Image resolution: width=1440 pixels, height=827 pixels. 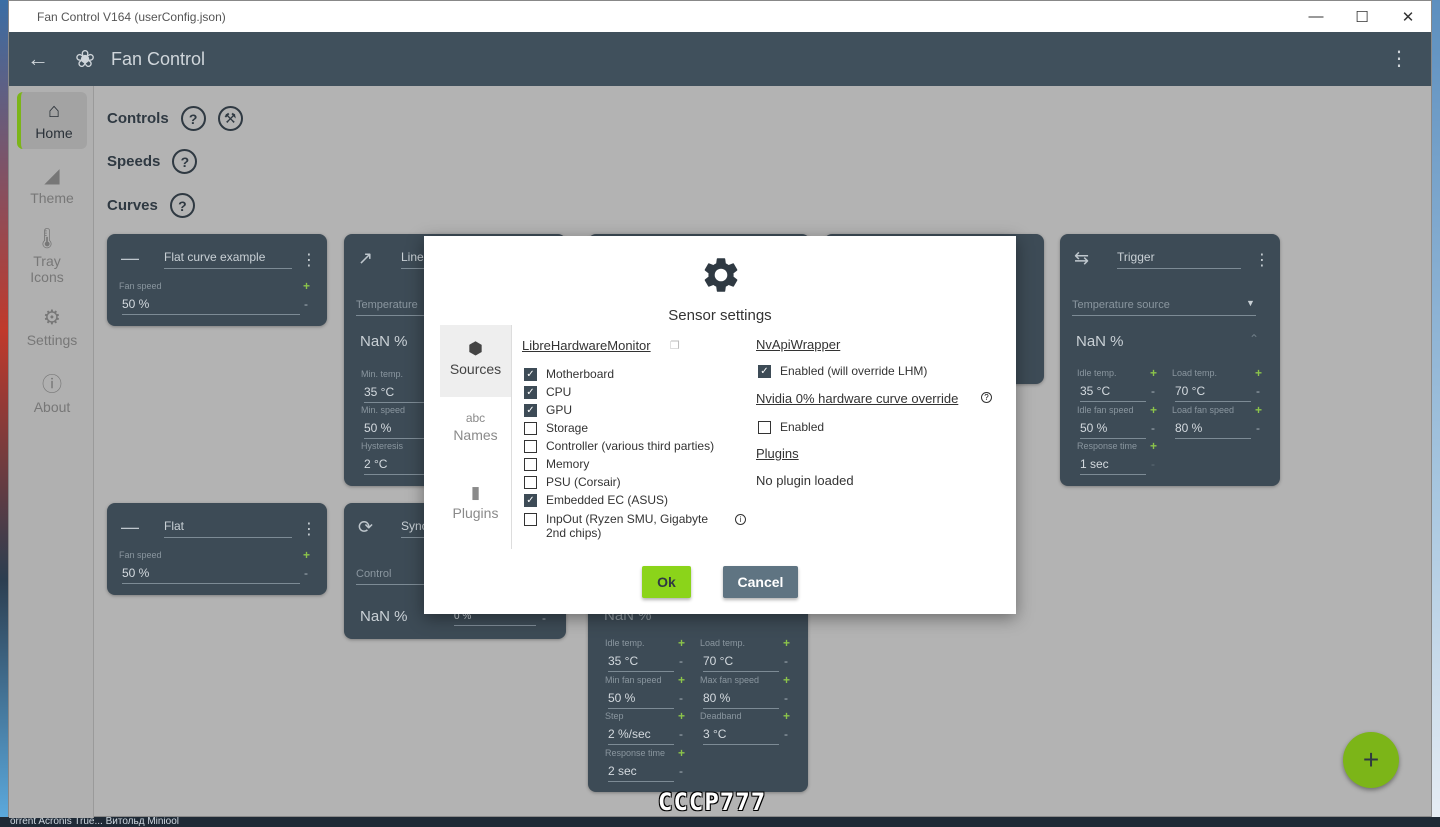 What do you see at coordinates (47, 255) in the screenshot?
I see `nav-tray-icons: 🌡 Tray Icons` at bounding box center [47, 255].